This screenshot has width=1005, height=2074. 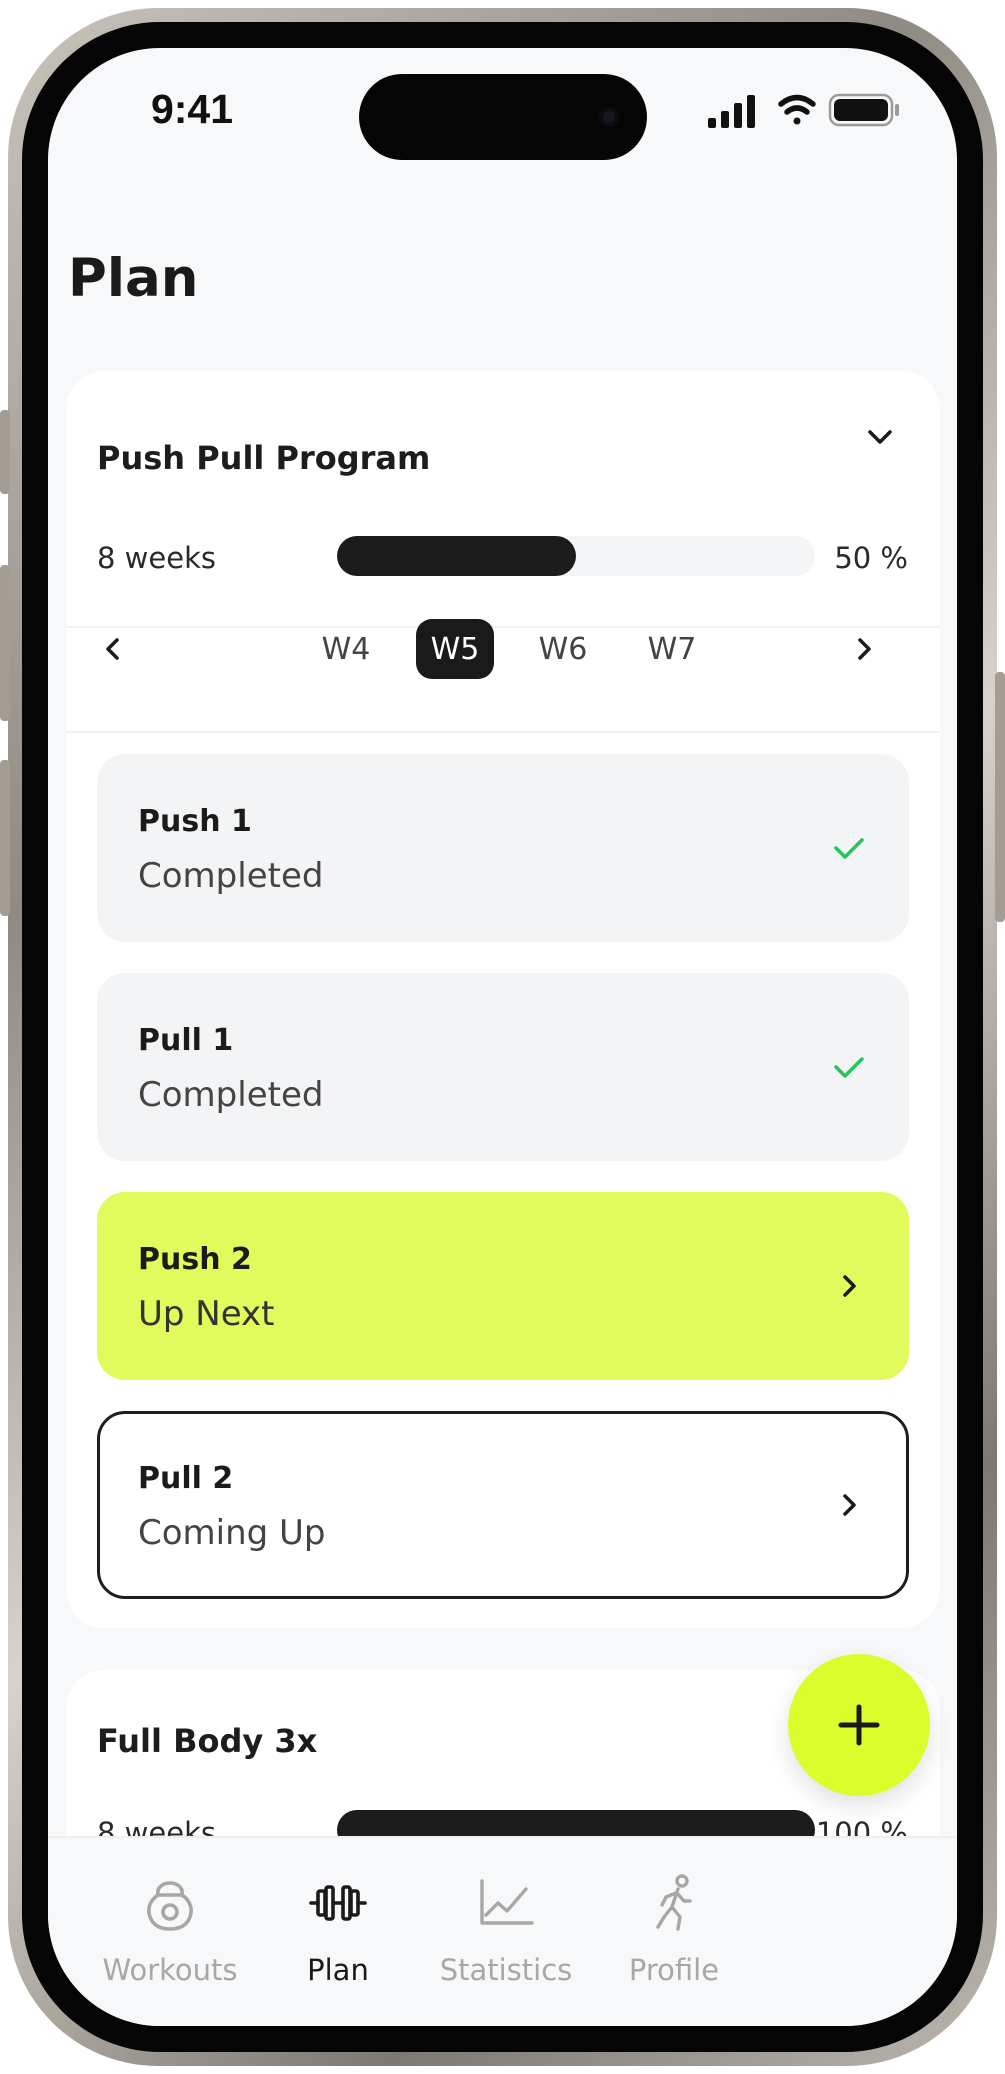 What do you see at coordinates (1000, 797) in the screenshot?
I see `power-button` at bounding box center [1000, 797].